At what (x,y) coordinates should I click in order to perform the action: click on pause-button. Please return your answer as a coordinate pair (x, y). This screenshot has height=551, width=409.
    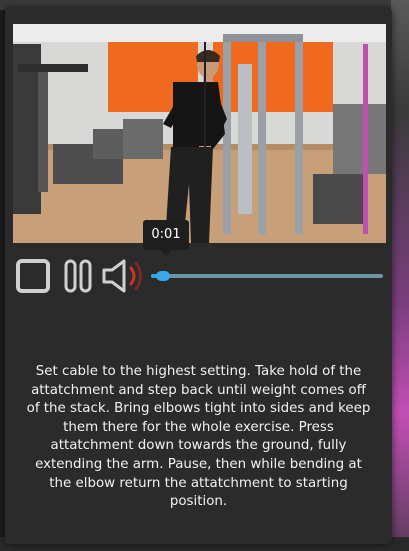
    Looking at the image, I should click on (78, 276).